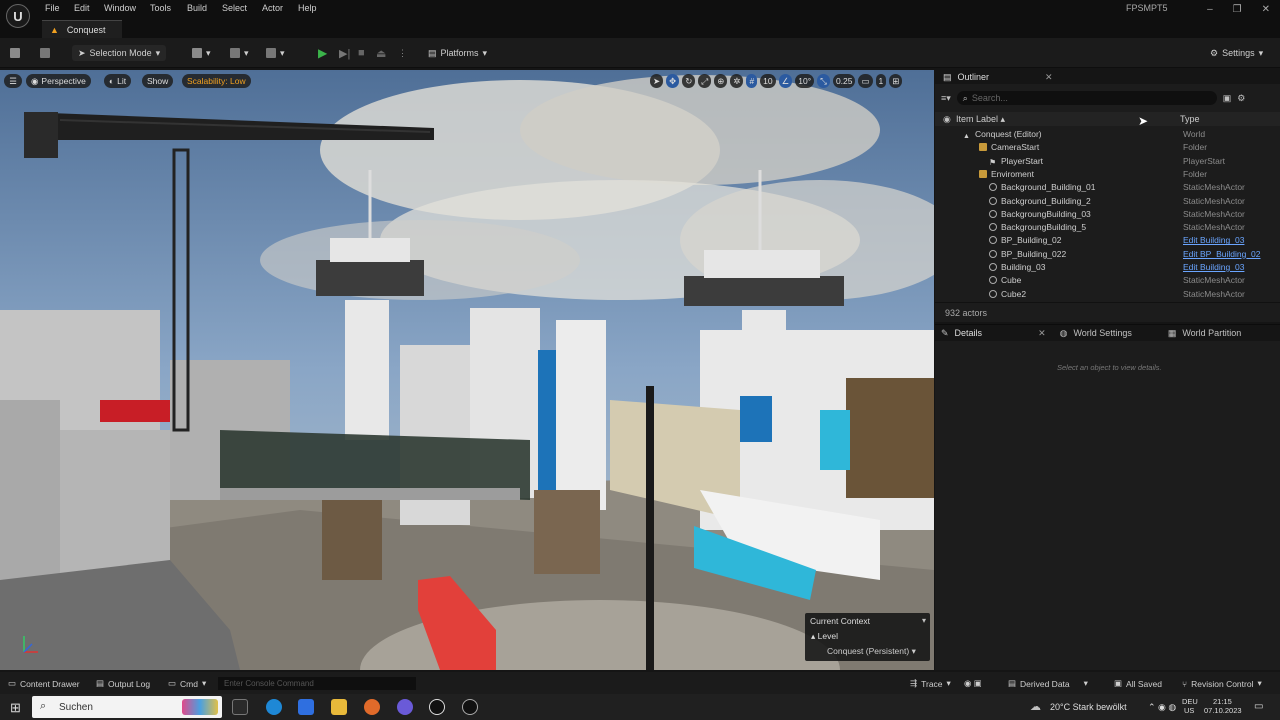  What do you see at coordinates (307, 8) in the screenshot?
I see `menu-help: Help` at bounding box center [307, 8].